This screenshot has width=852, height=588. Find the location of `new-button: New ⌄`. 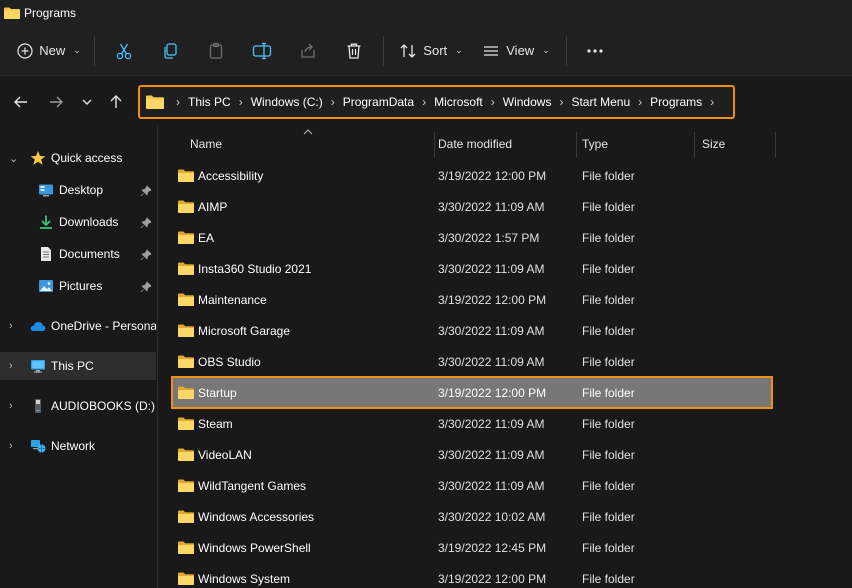

new-button: New ⌄ is located at coordinates (49, 51).